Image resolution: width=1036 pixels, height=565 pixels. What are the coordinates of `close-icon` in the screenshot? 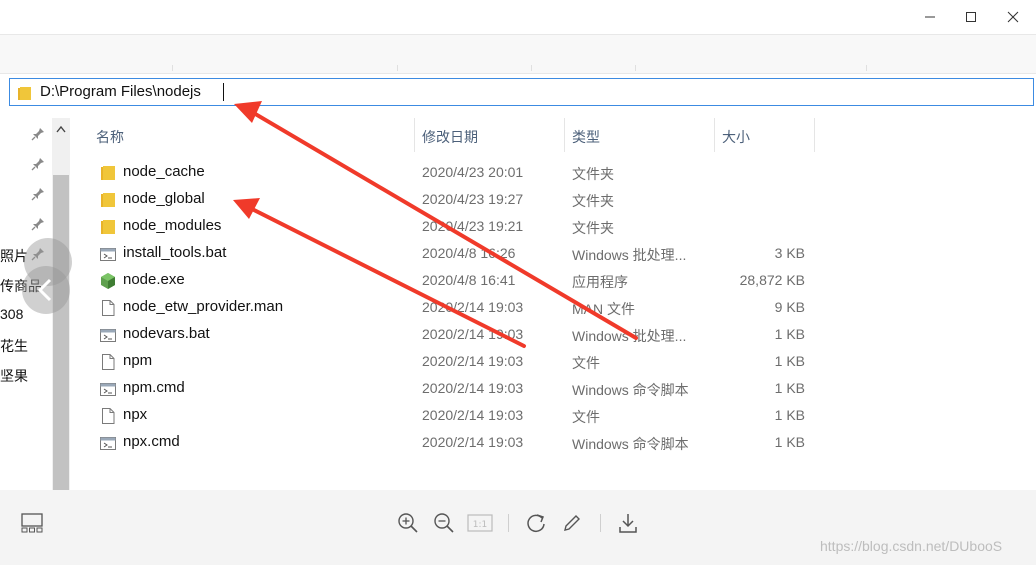 It's located at (1013, 17).